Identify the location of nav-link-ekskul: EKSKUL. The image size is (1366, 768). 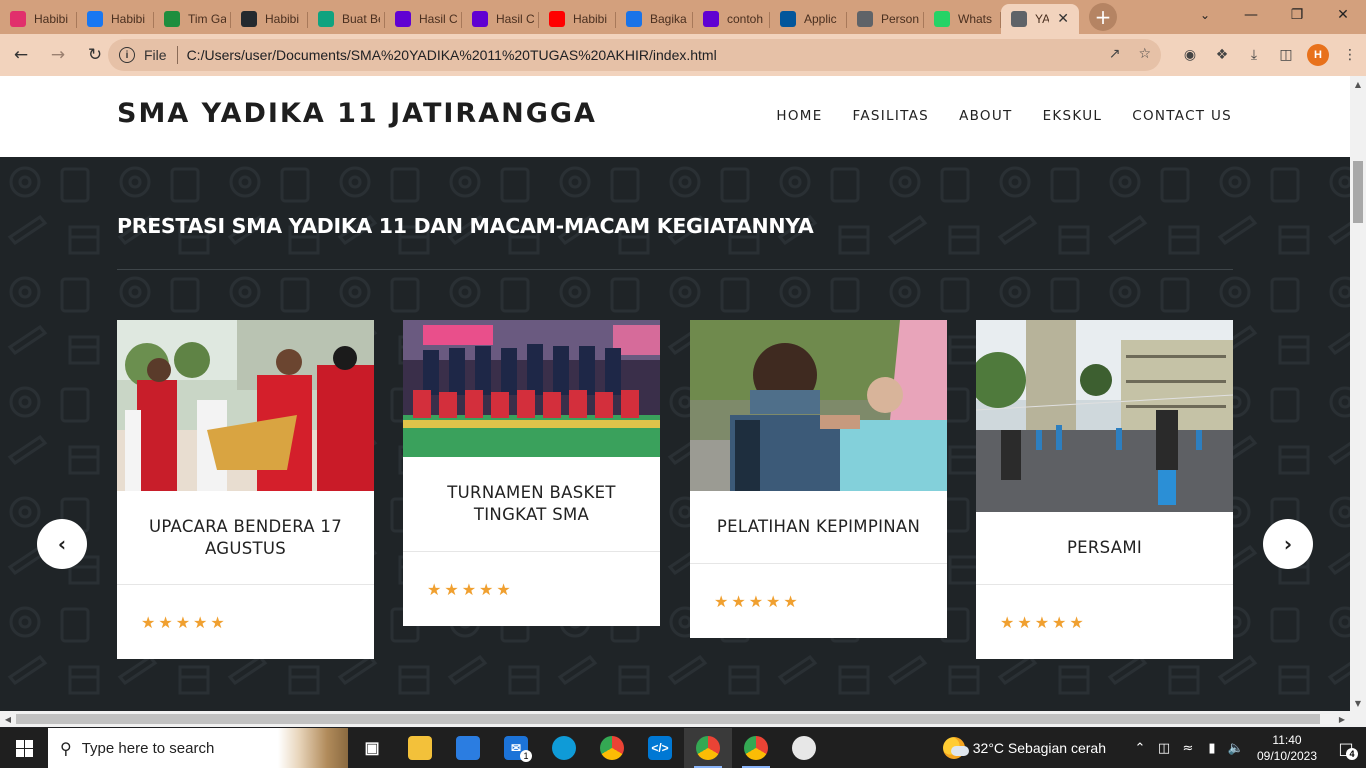
(1073, 116).